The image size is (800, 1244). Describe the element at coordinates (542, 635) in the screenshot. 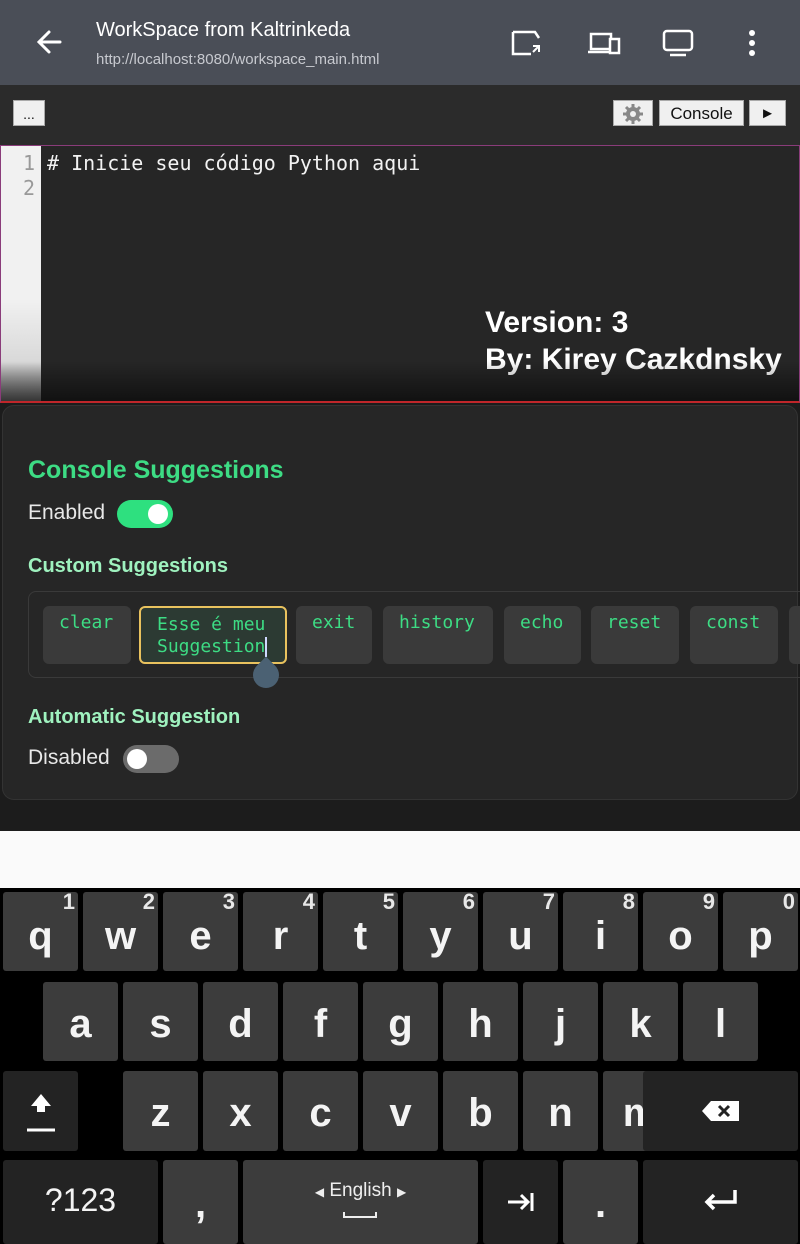

I see `chip-echo: echo` at that location.